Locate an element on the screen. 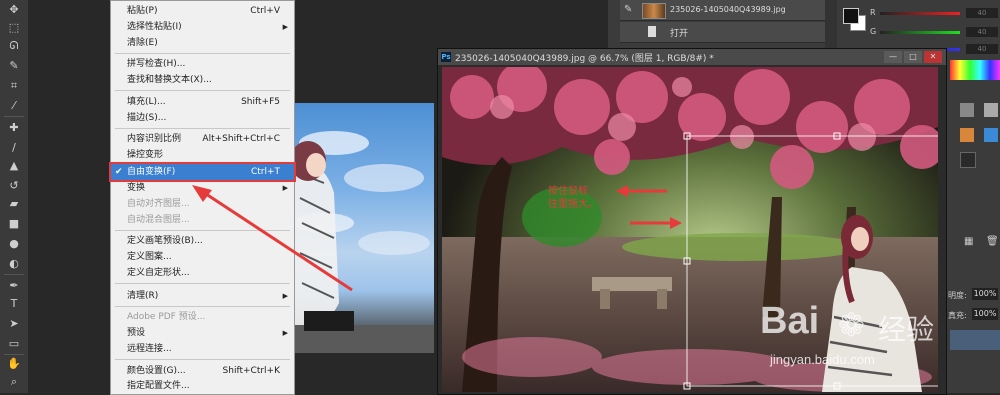  baidu-watermark: Bai ❁ 经验 jingyan.baidu.com is located at coordinates (860, 340).